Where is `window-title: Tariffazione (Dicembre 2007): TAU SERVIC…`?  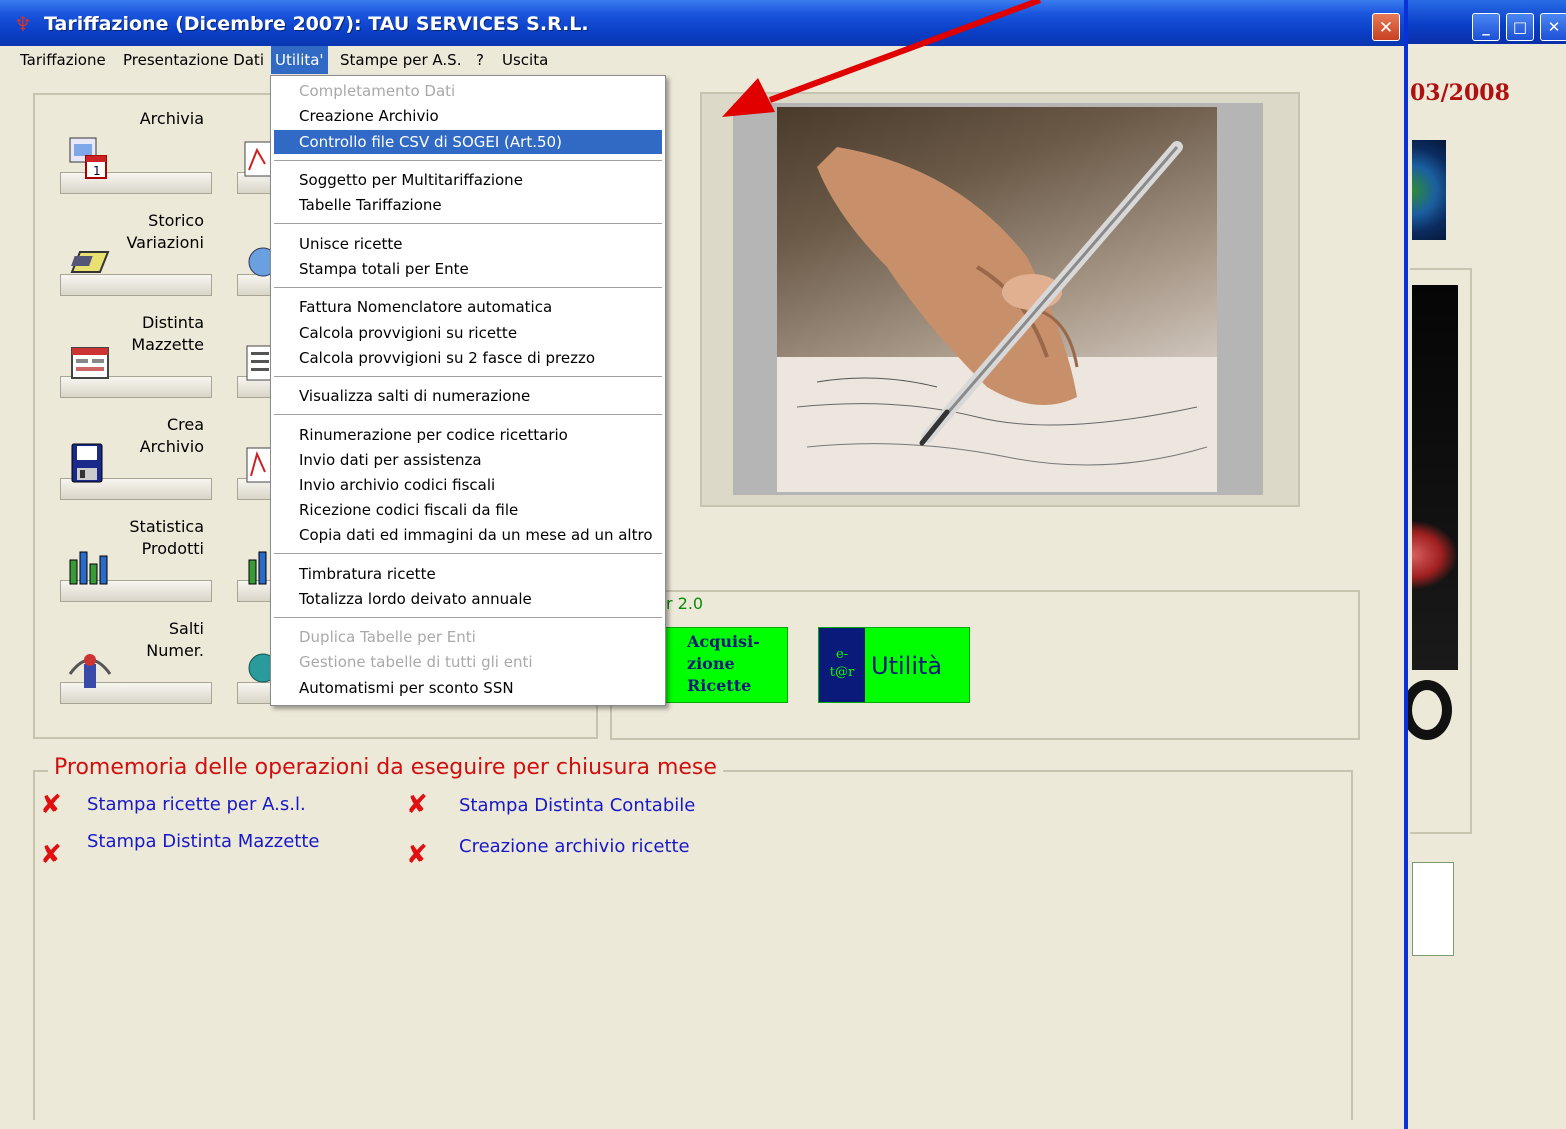 window-title: Tariffazione (Dicembre 2007): TAU SERVIC… is located at coordinates (316, 24).